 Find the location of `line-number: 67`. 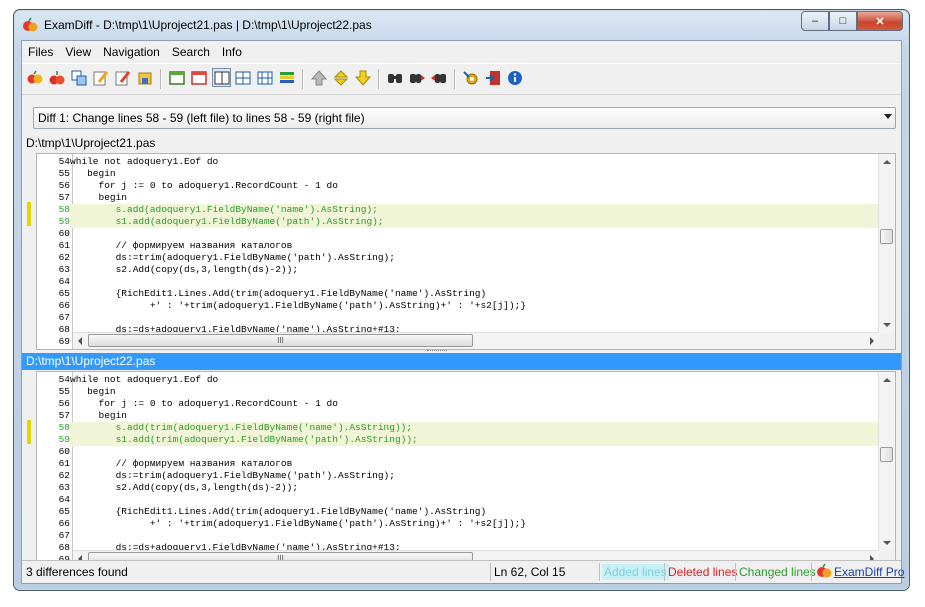

line-number: 67 is located at coordinates (64, 535).